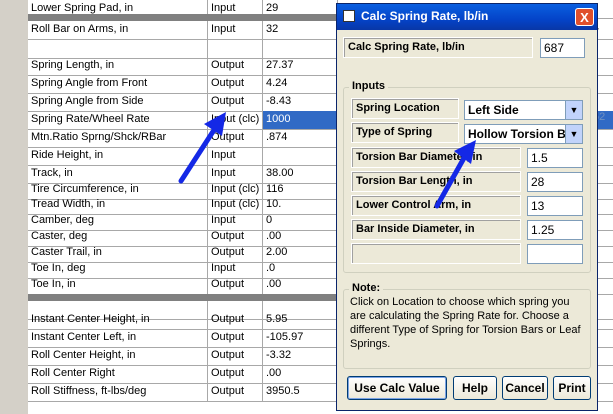 This screenshot has width=613, height=414. I want to click on torsion-bar-length-input: 28, so click(555, 182).